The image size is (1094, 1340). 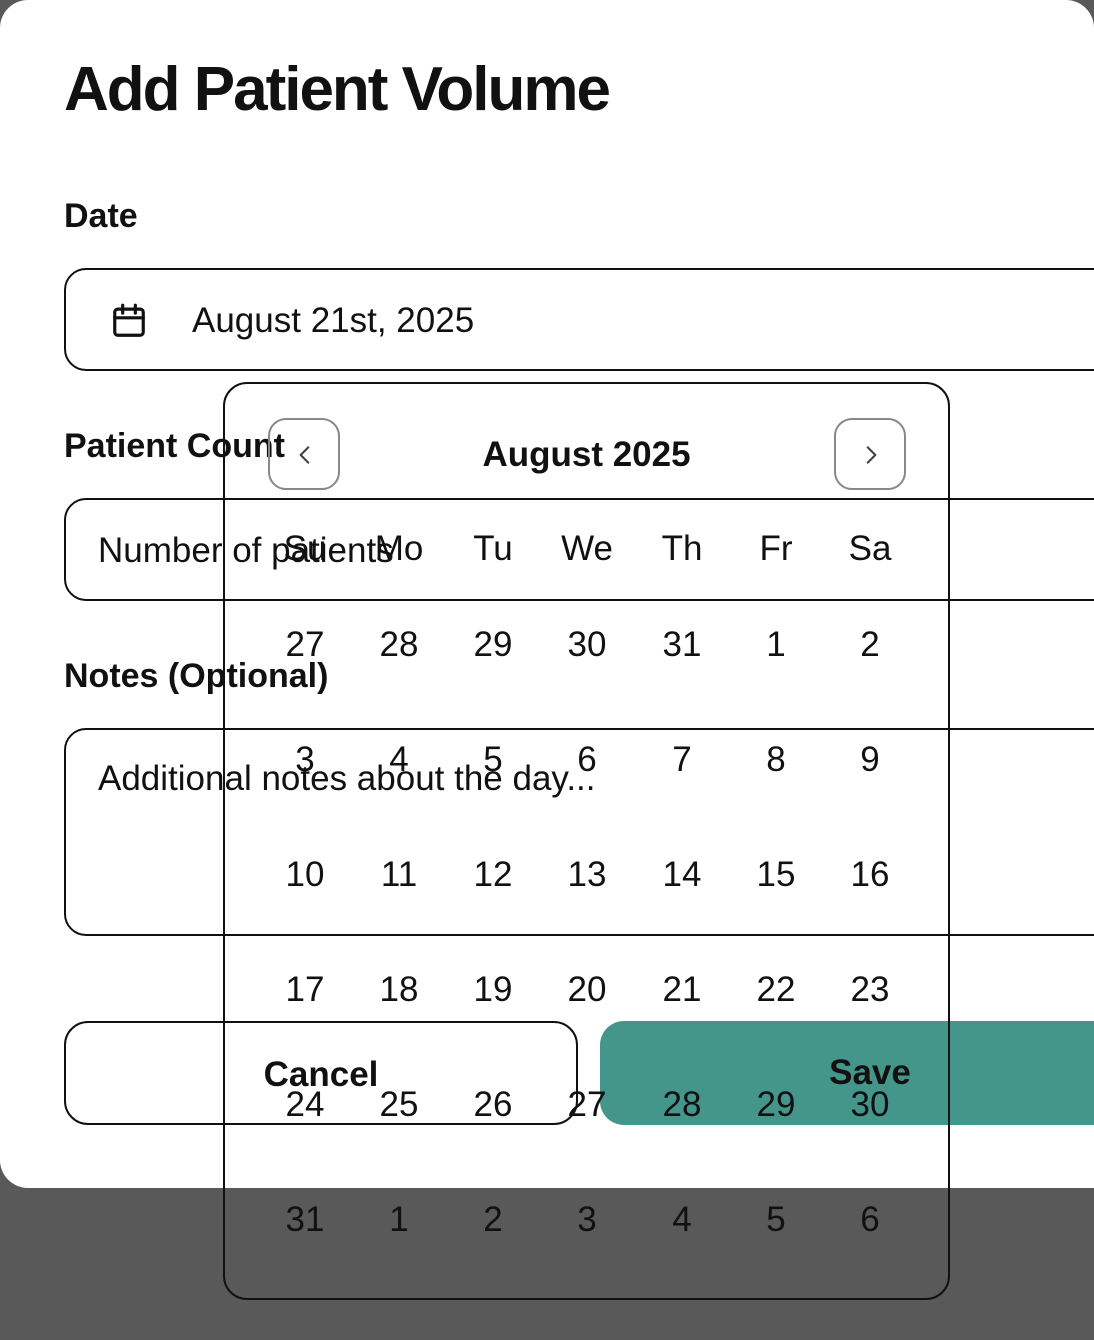 What do you see at coordinates (587, 875) in the screenshot?
I see `calendar-day: 13` at bounding box center [587, 875].